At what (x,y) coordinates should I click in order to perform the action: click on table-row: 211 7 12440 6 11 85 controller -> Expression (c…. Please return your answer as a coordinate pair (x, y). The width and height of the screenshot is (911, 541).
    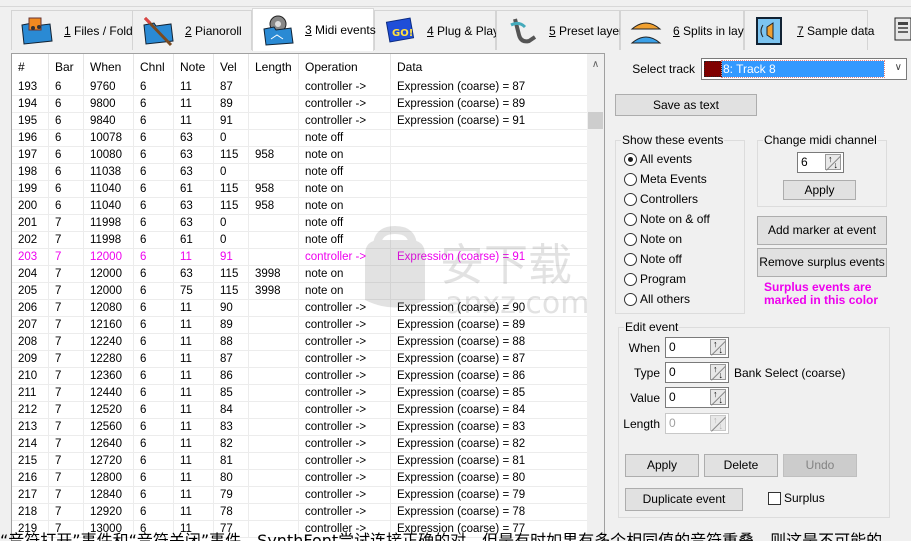
    Looking at the image, I should click on (300, 393).